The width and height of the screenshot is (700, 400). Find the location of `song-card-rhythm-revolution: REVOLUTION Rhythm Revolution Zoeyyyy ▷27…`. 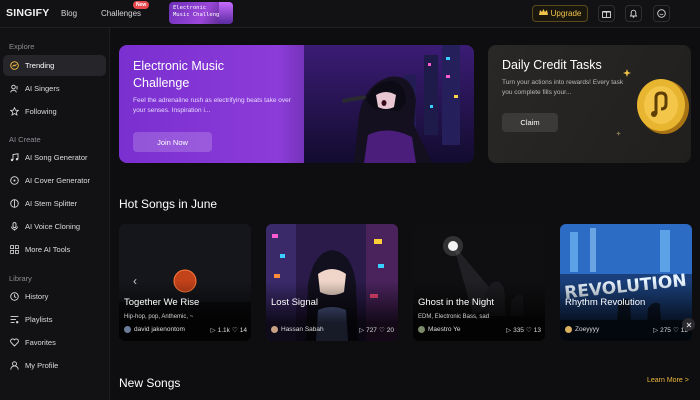

song-card-rhythm-revolution: REVOLUTION Rhythm Revolution Zoeyyyy ▷27… is located at coordinates (626, 282).